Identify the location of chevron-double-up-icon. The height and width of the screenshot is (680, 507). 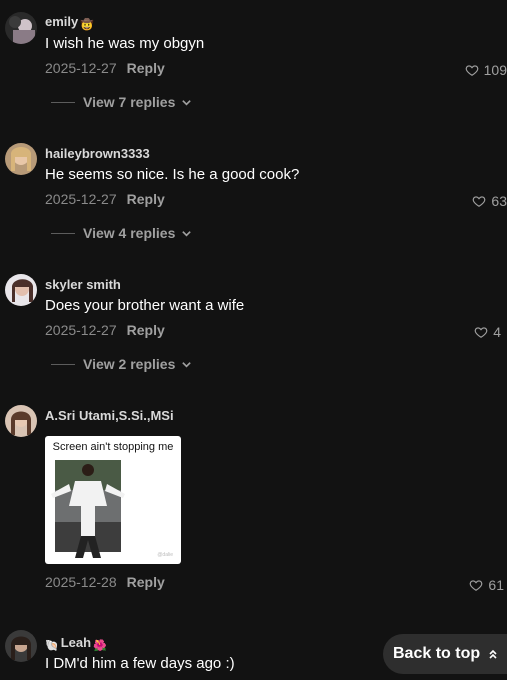
(493, 654).